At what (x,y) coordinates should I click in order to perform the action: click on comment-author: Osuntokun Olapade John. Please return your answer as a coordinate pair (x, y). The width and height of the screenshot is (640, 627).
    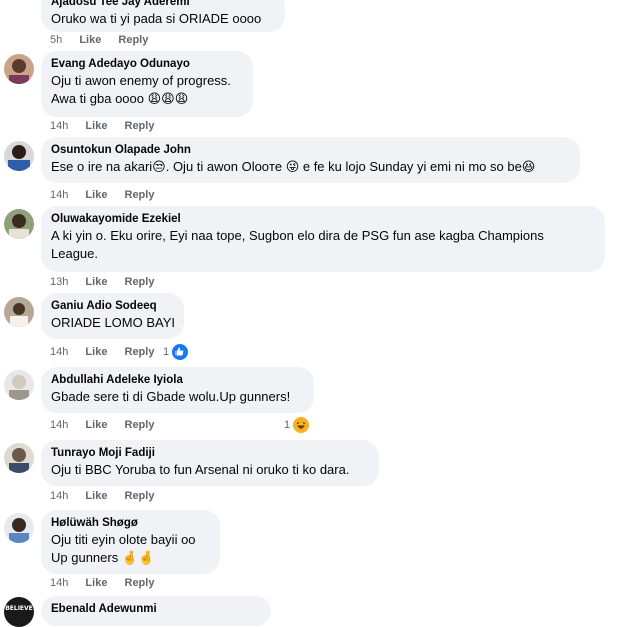
    Looking at the image, I should click on (310, 150).